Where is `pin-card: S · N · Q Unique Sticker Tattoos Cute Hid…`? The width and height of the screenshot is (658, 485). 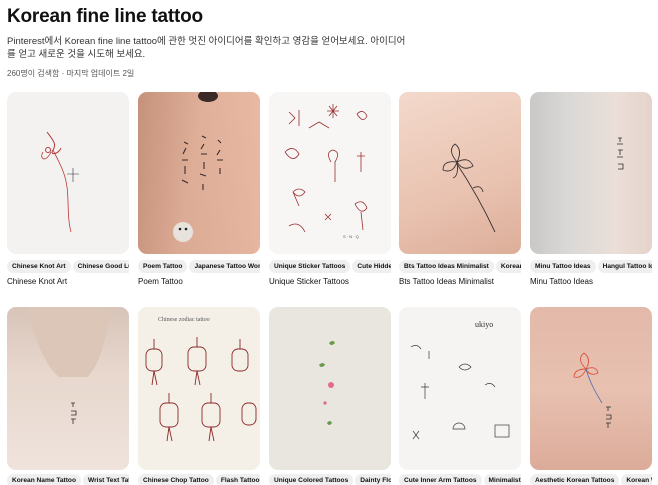 pin-card: S · N · Q Unique Sticker Tattoos Cute Hid… is located at coordinates (330, 189).